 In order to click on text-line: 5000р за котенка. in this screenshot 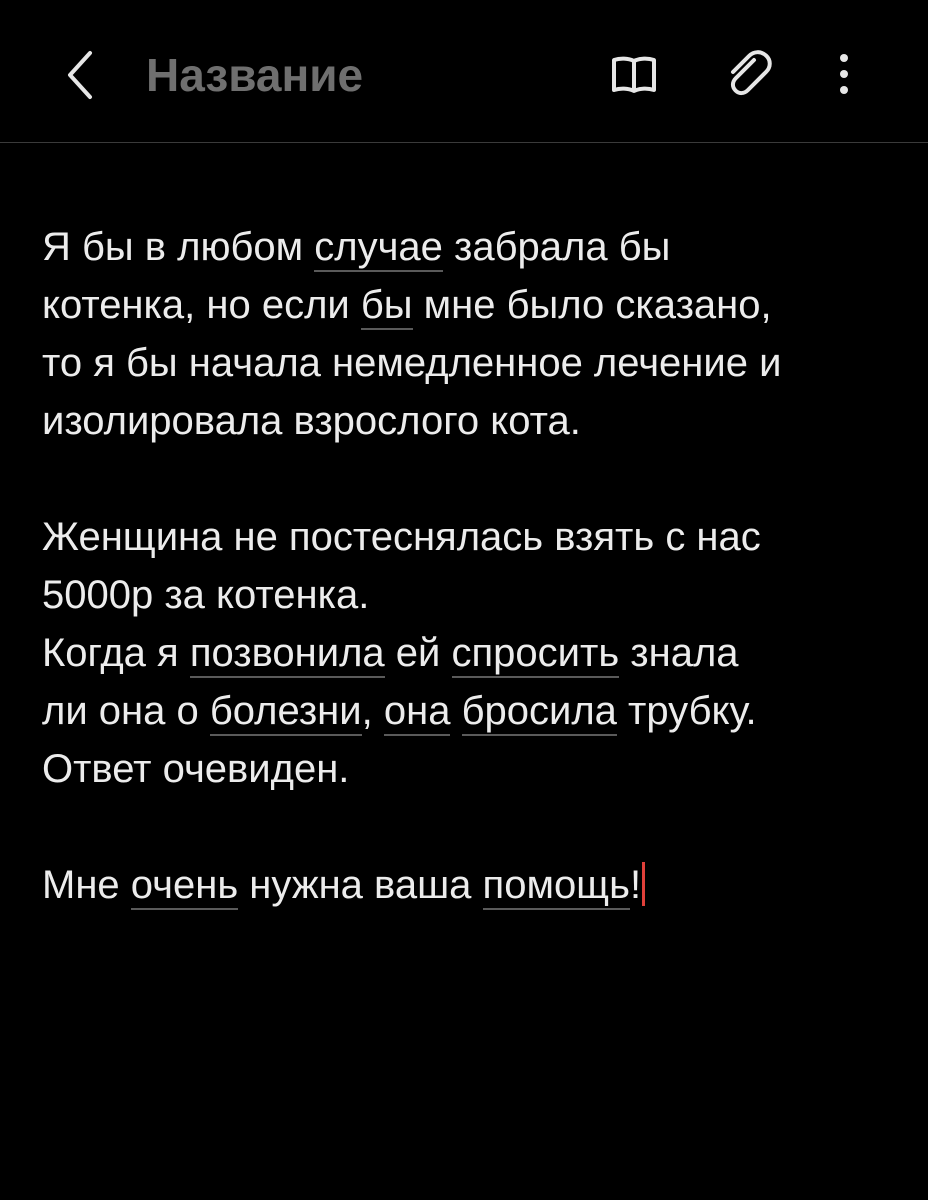, I will do `click(206, 595)`.